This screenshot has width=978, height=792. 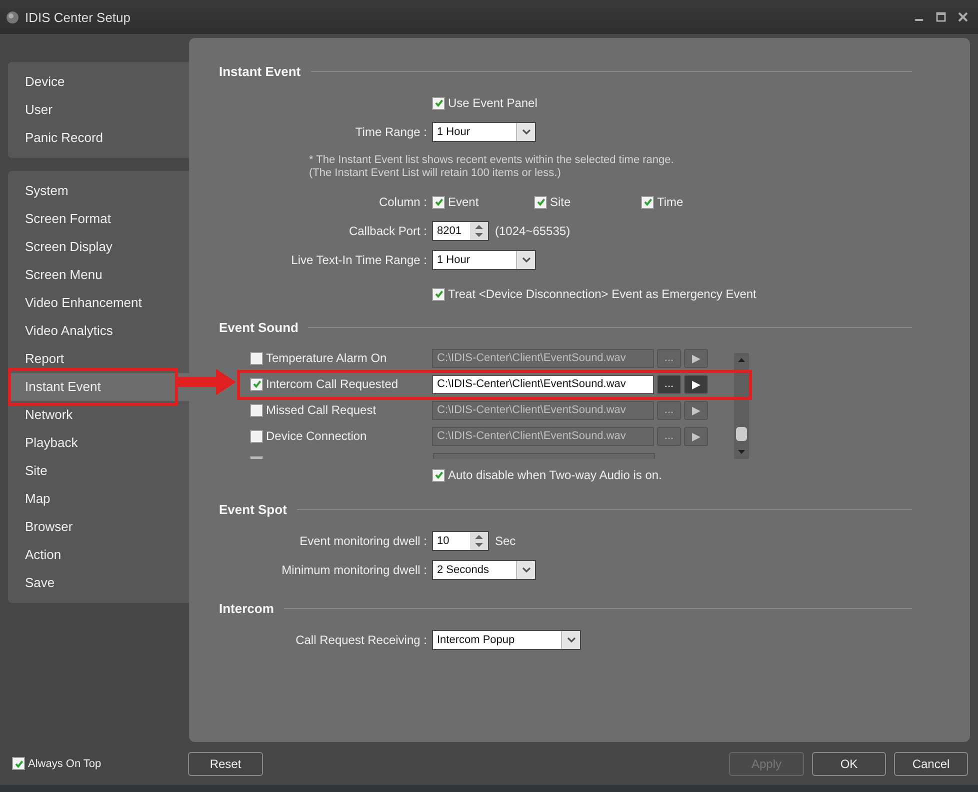 What do you see at coordinates (532, 231) in the screenshot?
I see `port-range-text: (1024~65535)` at bounding box center [532, 231].